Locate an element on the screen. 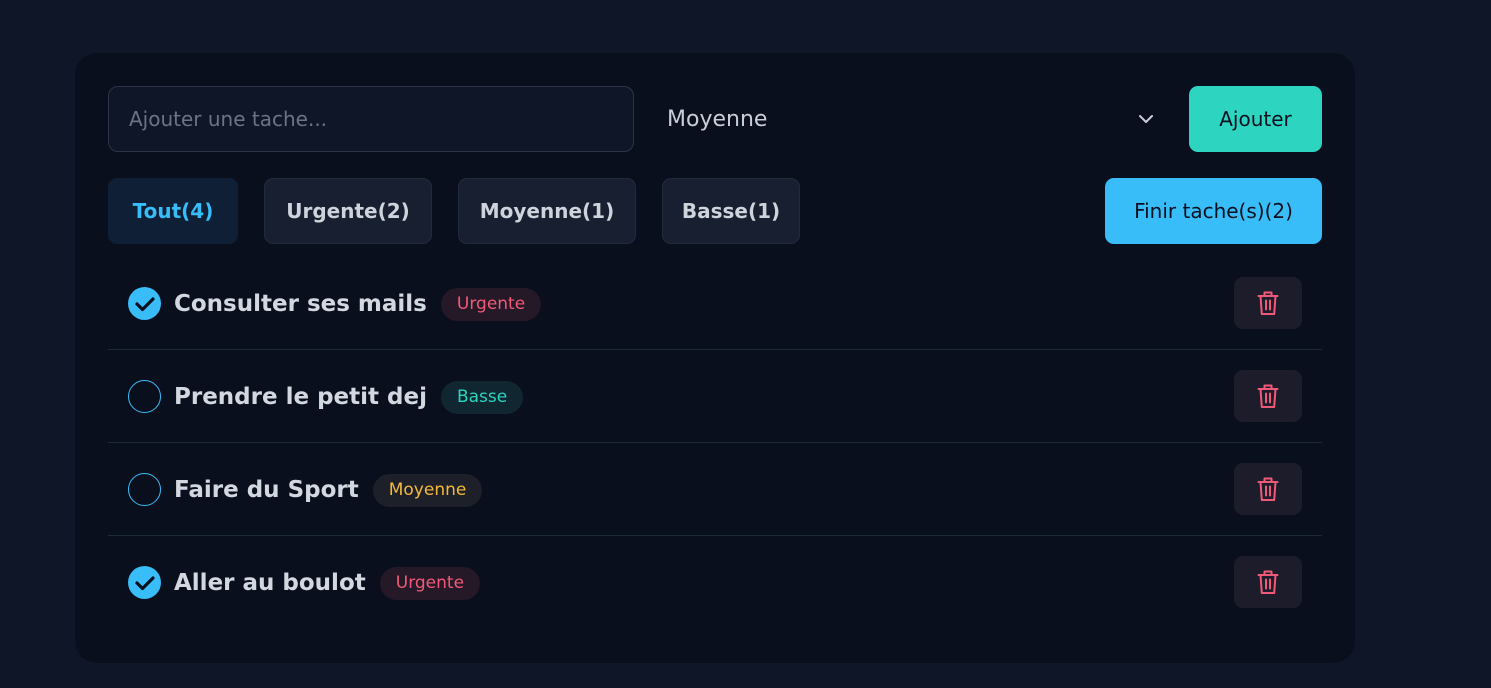  task-title: Prendre le petit dej is located at coordinates (300, 397).